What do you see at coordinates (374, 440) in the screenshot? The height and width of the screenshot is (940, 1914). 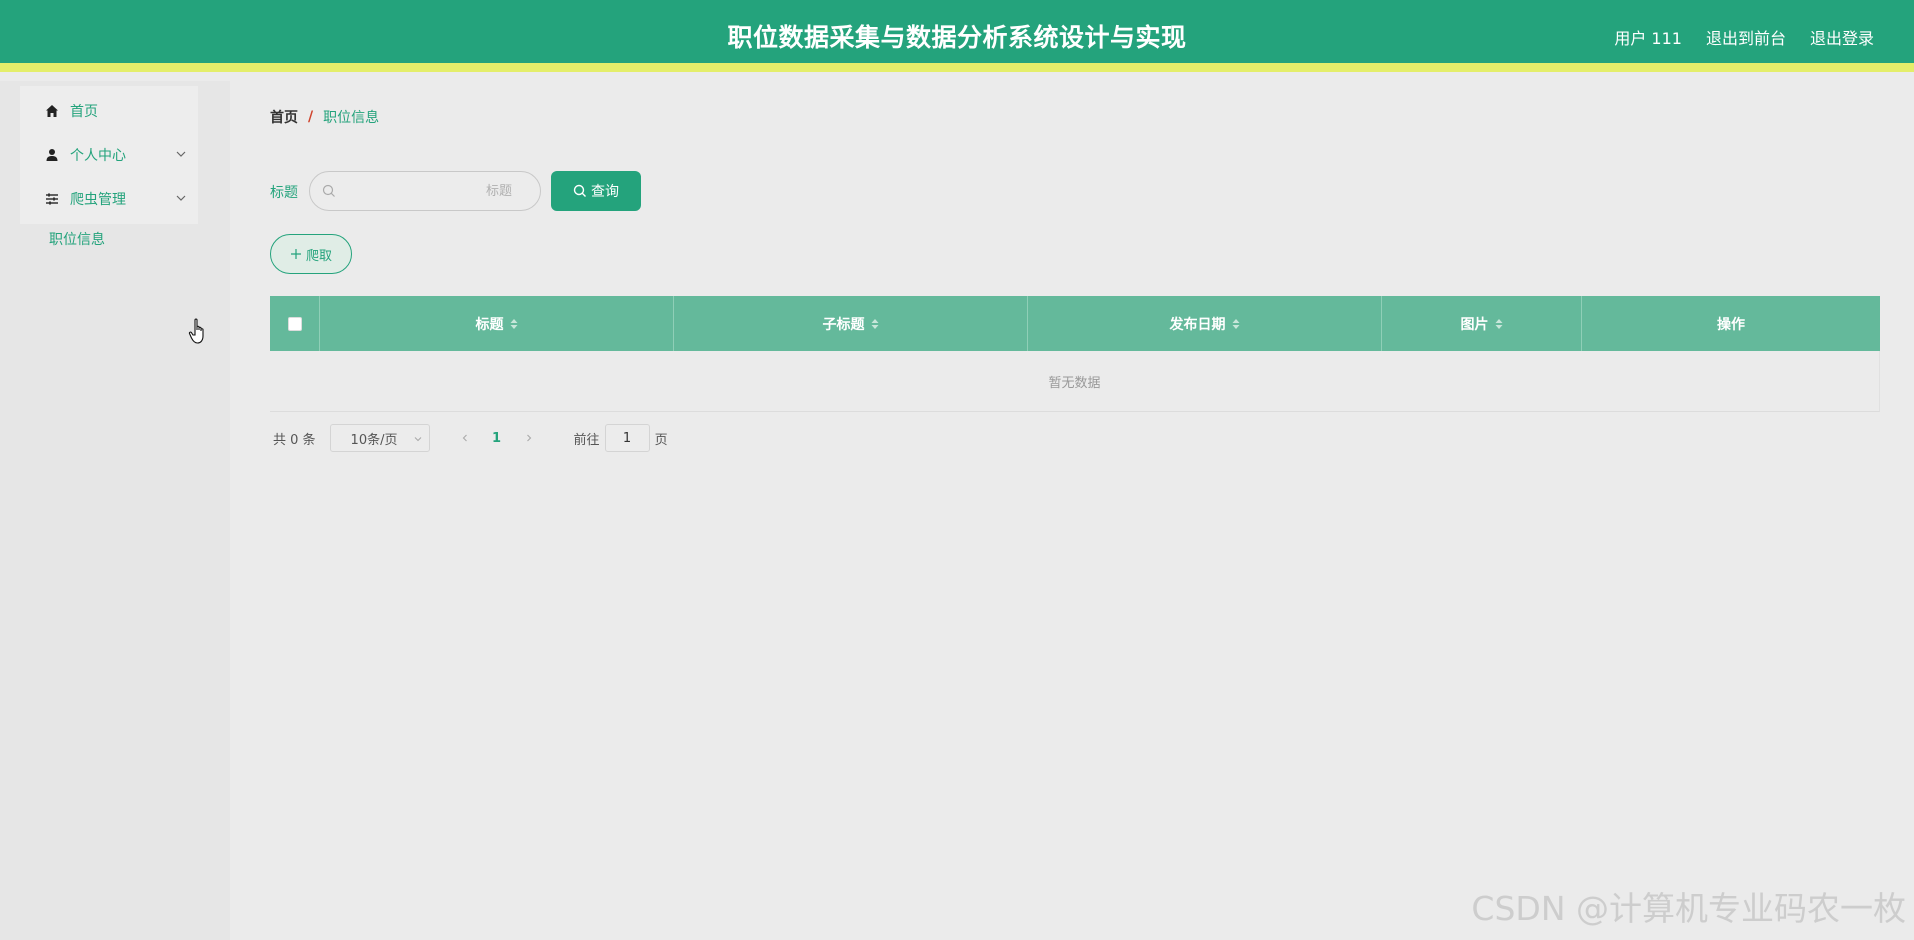 I see `page-size-value: 10条/页` at bounding box center [374, 440].